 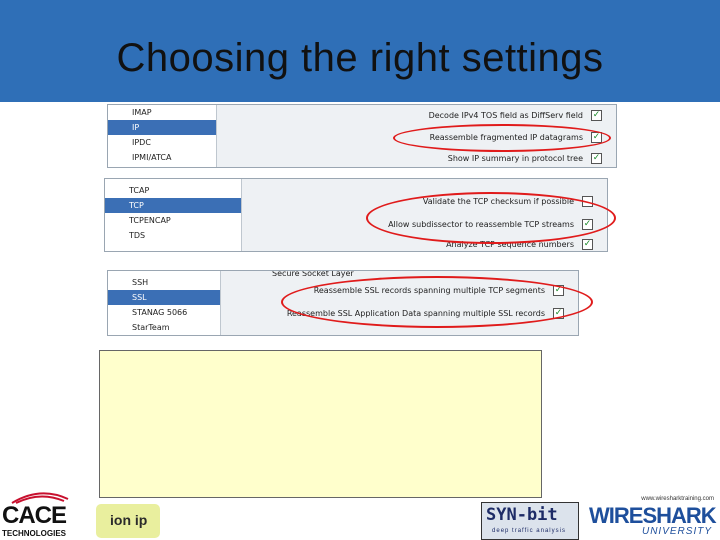 What do you see at coordinates (162, 127) in the screenshot?
I see `tree-item-selected: IP` at bounding box center [162, 127].